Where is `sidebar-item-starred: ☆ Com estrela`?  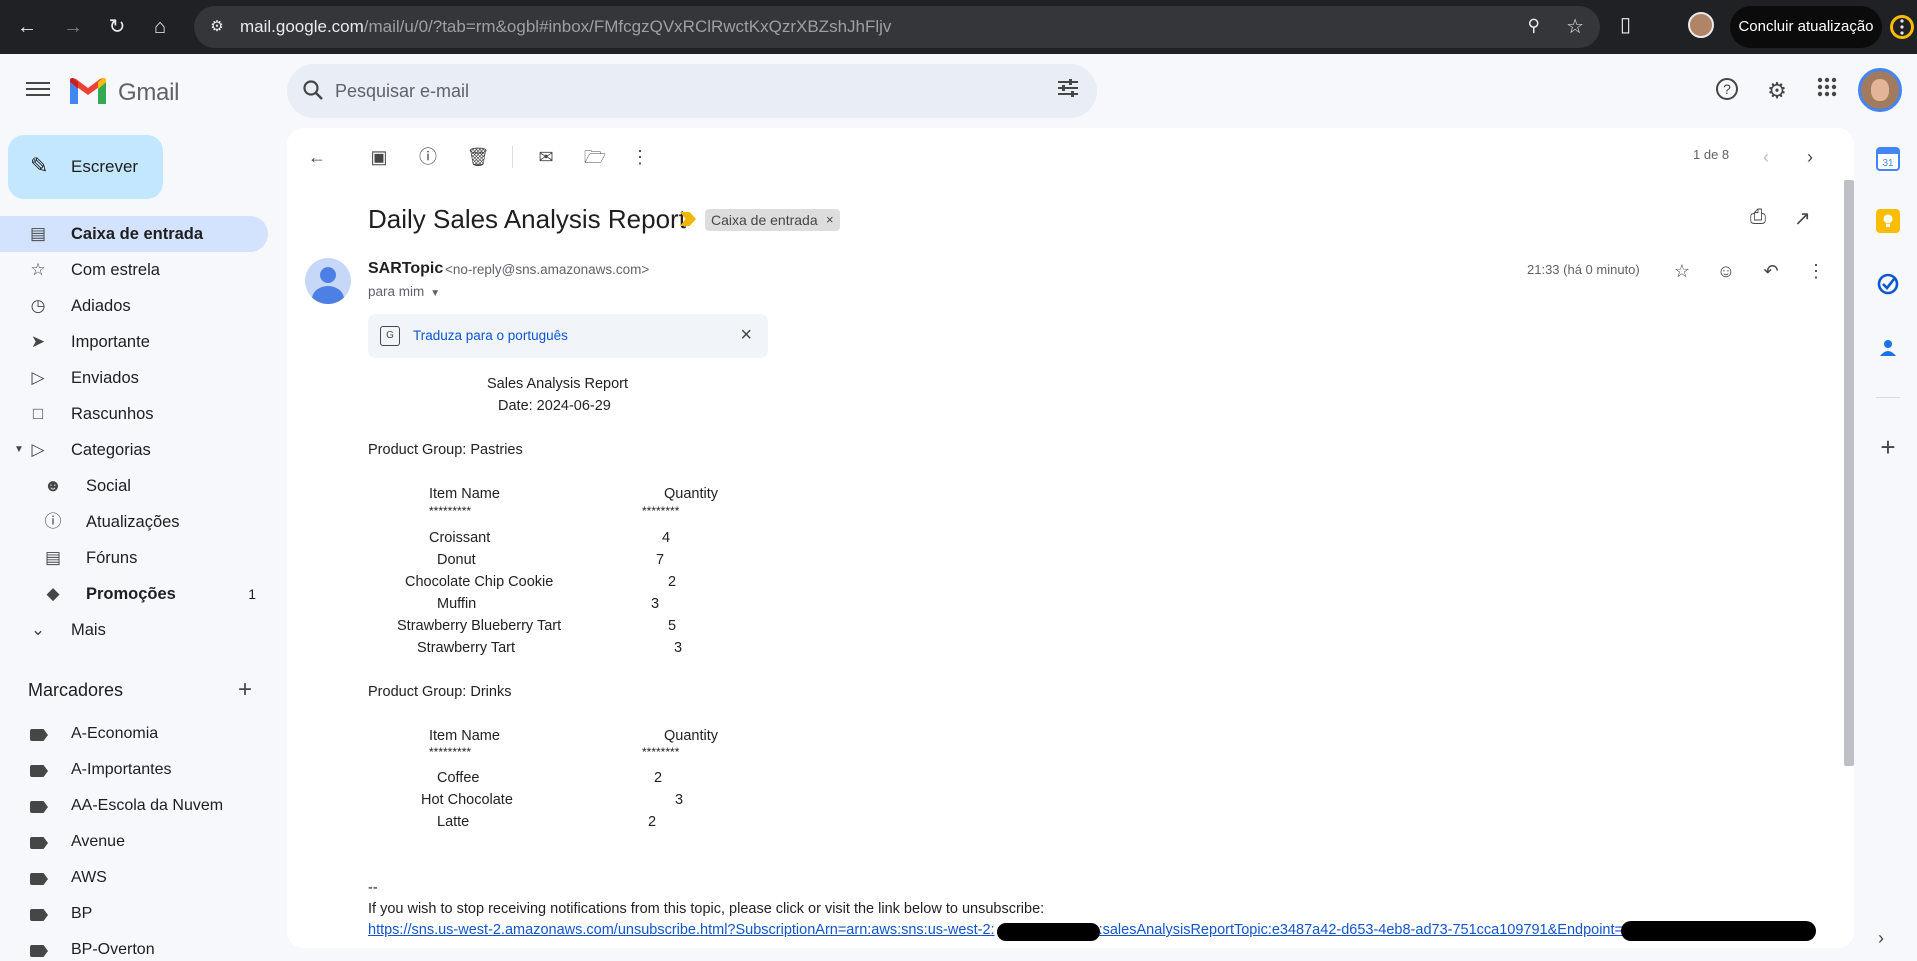 sidebar-item-starred: ☆ Com estrela is located at coordinates (134, 270).